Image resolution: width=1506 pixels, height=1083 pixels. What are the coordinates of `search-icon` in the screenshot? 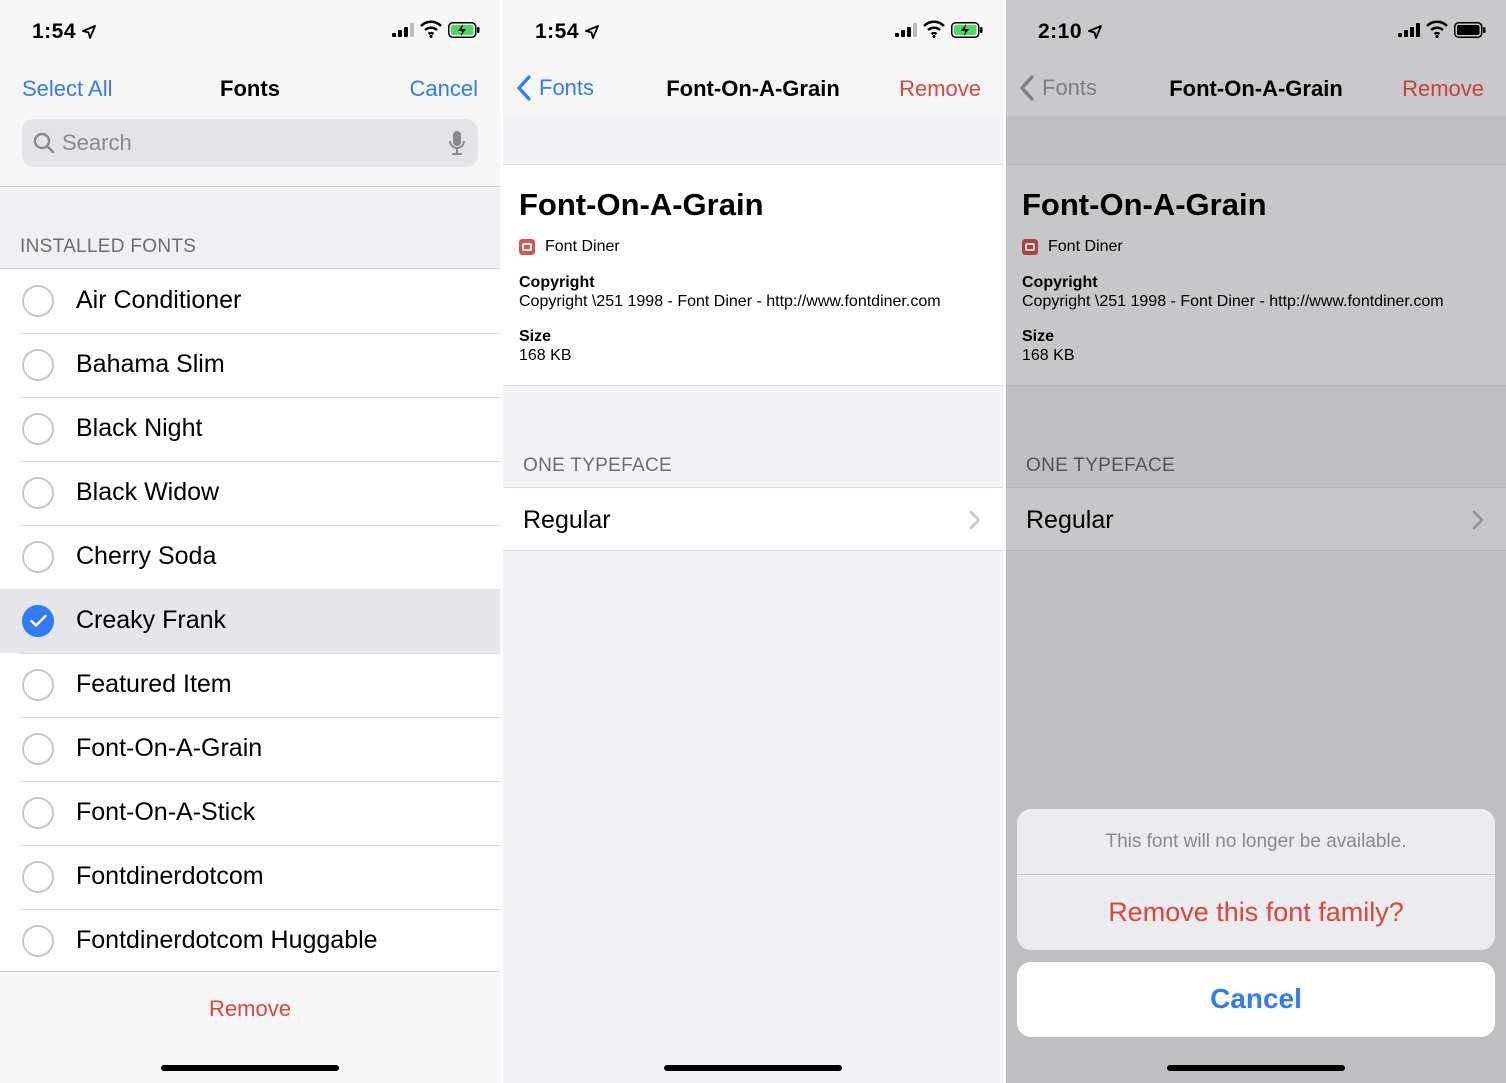 It's located at (44, 143).